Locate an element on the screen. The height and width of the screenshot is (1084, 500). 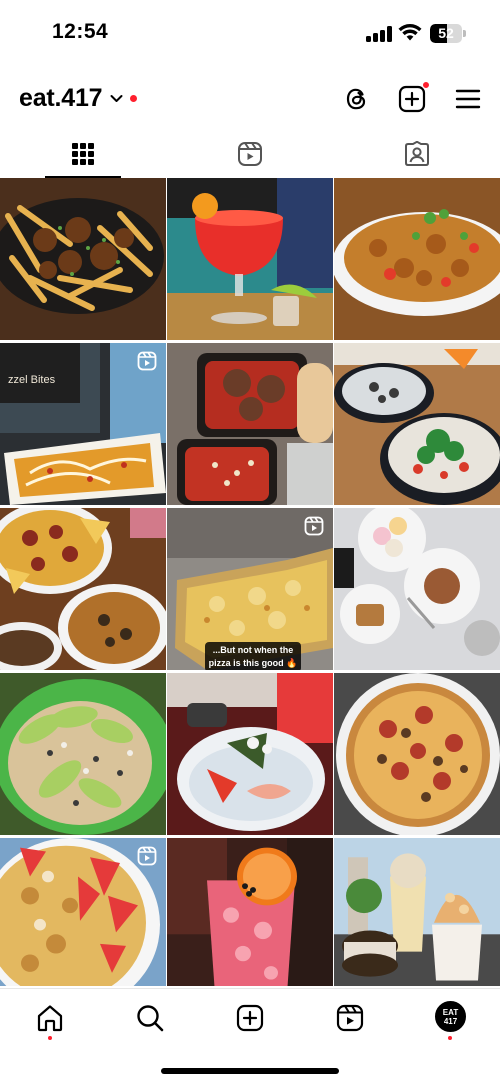
profile-avatar: EAT 417 is located at coordinates (450, 1016).